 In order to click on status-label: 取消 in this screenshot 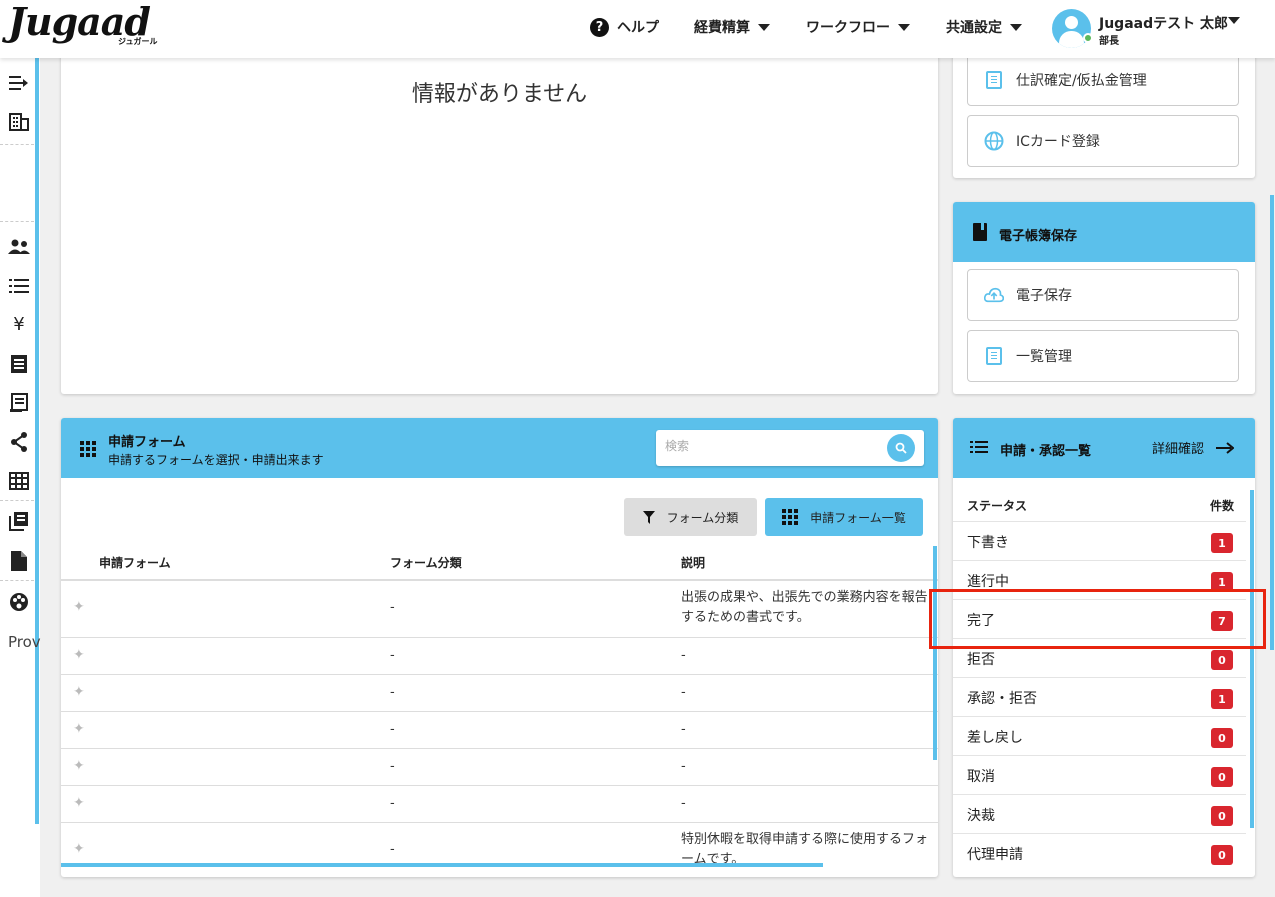, I will do `click(981, 777)`.